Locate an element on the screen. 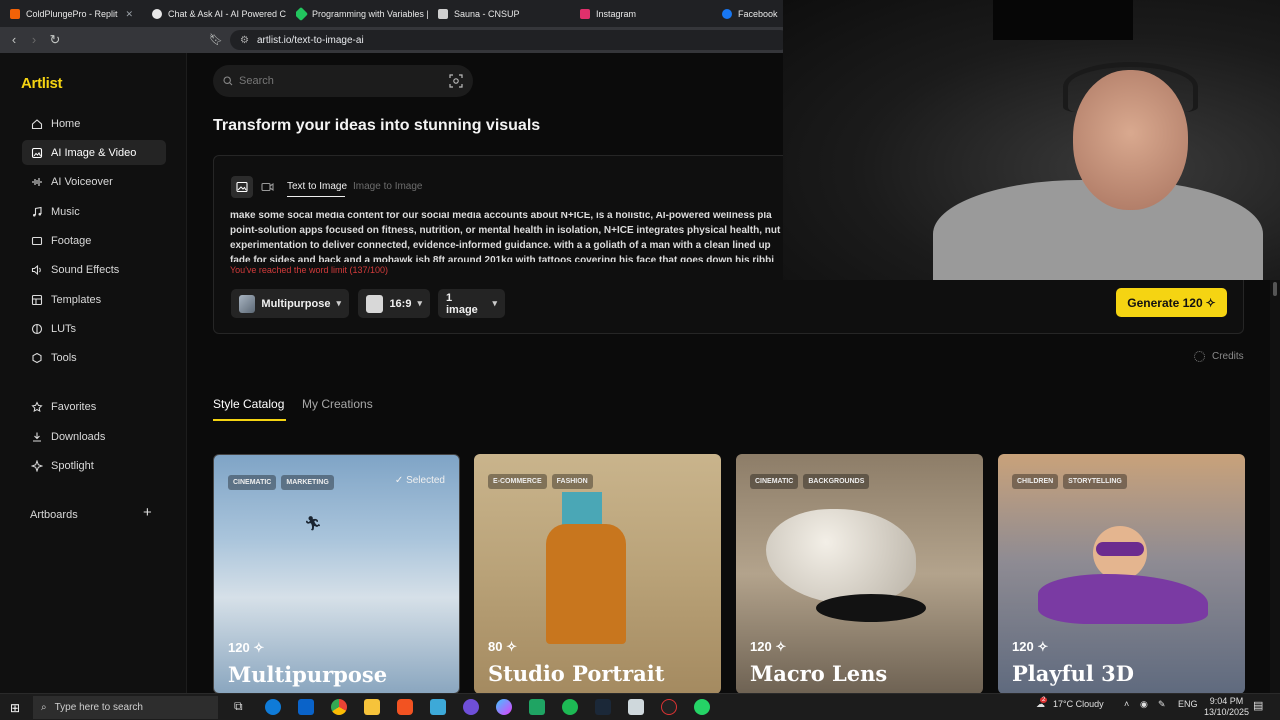  image-icon is located at coordinates (242, 187).